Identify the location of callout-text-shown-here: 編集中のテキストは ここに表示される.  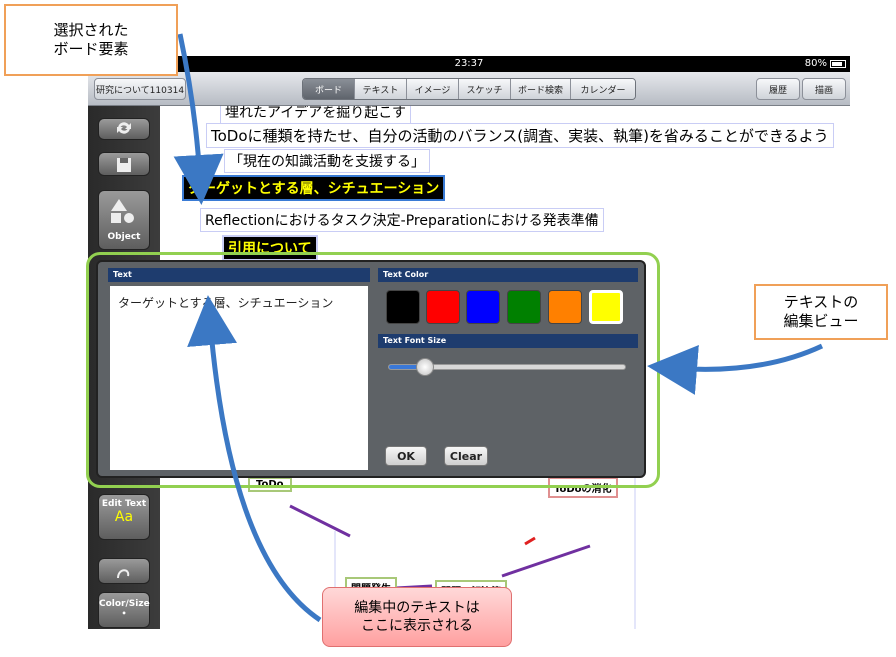
(417, 617).